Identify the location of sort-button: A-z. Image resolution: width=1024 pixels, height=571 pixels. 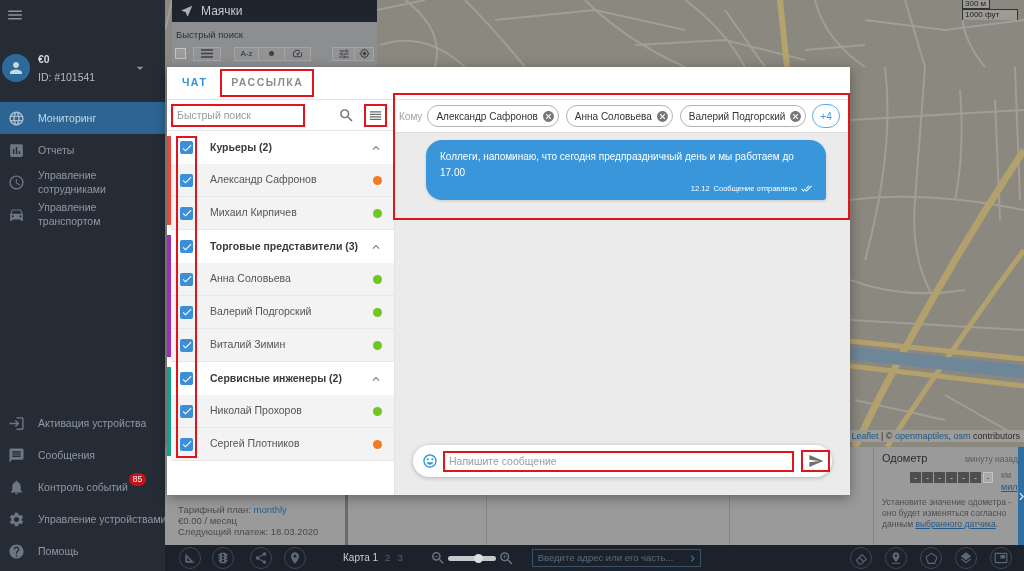
(246, 53).